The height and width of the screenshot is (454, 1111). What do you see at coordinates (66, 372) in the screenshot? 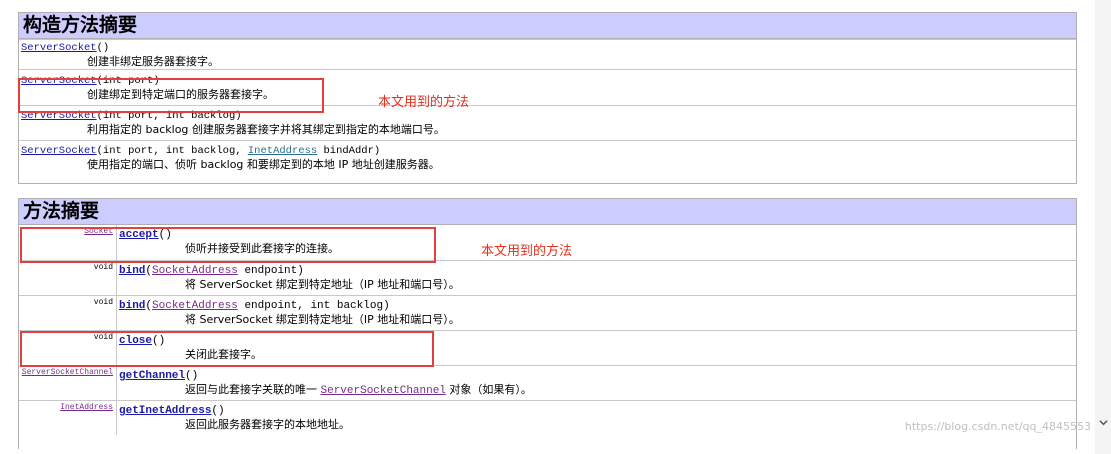
I see `method-return-type-link: ServerSocketChannel` at bounding box center [66, 372].